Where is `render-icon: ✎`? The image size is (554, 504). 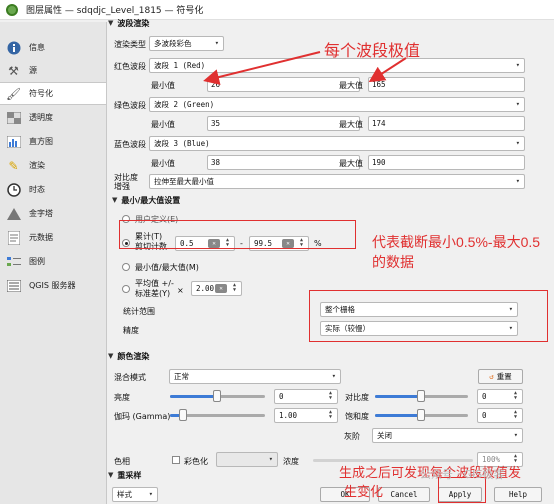 render-icon: ✎ is located at coordinates (13, 165).